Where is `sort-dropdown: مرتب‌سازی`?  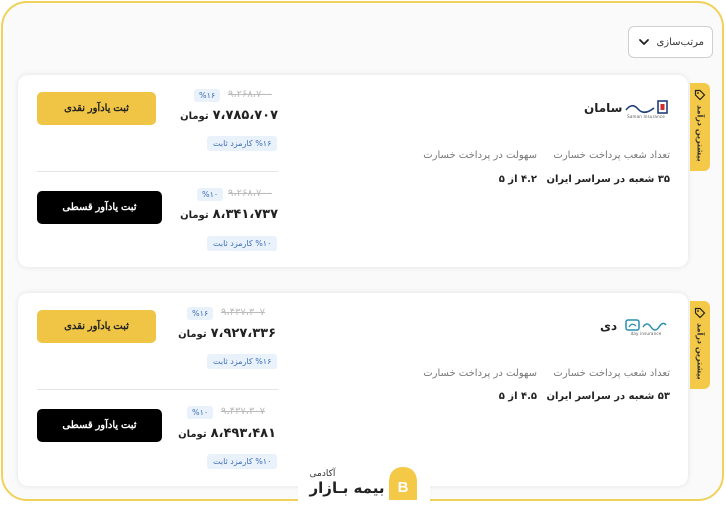 sort-dropdown: مرتب‌سازی is located at coordinates (670, 42).